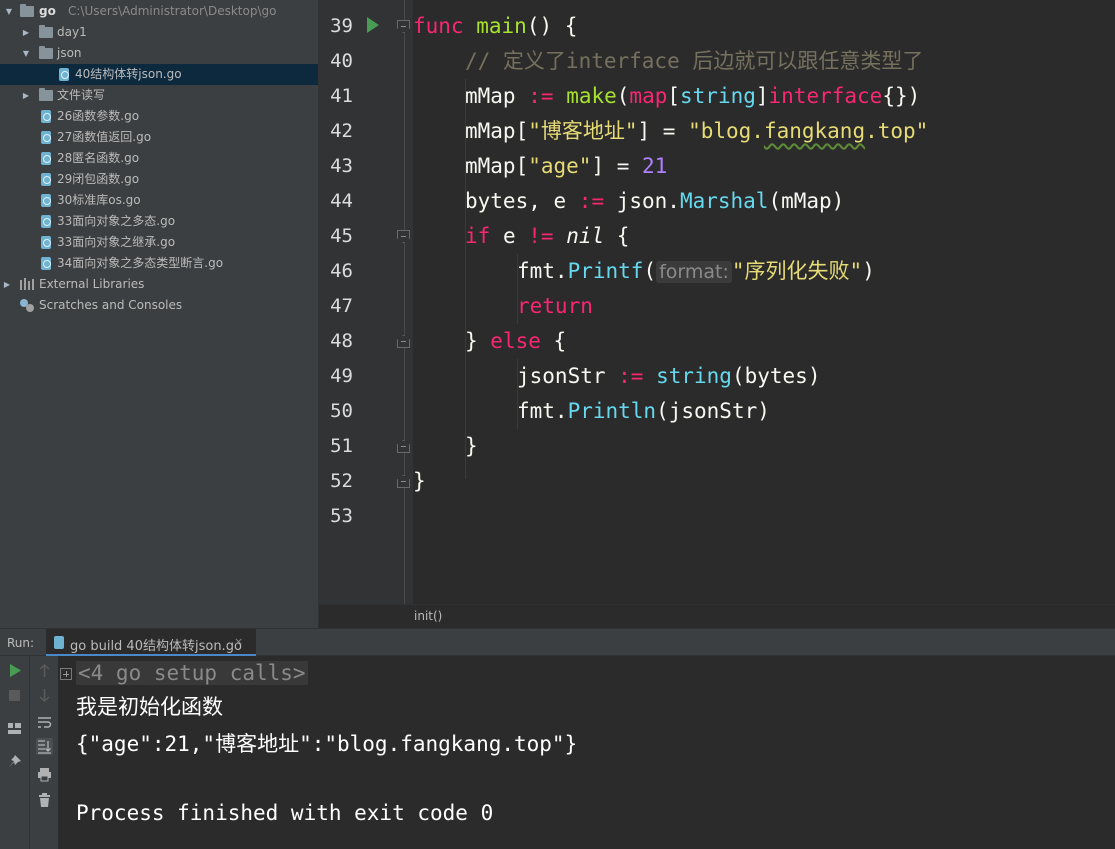 The width and height of the screenshot is (1115, 849). Describe the element at coordinates (104, 137) in the screenshot. I see `tree-item-label: 27函数值返回.go` at that location.